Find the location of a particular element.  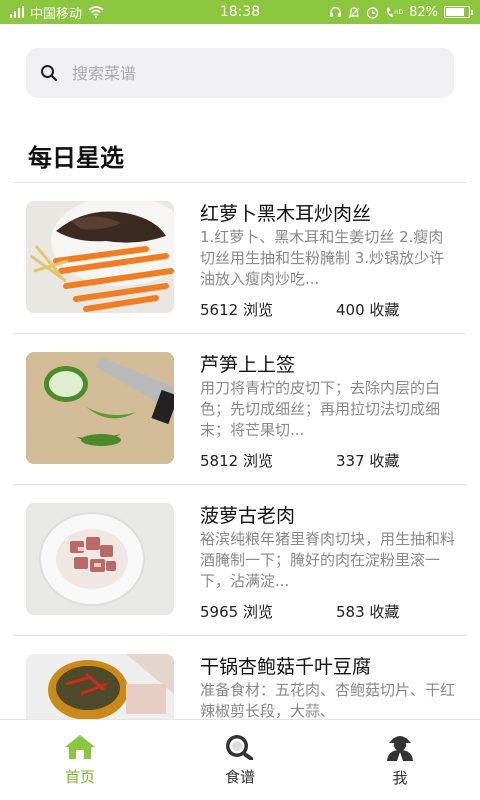

carrier-label: 中国移动 is located at coordinates (56, 14).